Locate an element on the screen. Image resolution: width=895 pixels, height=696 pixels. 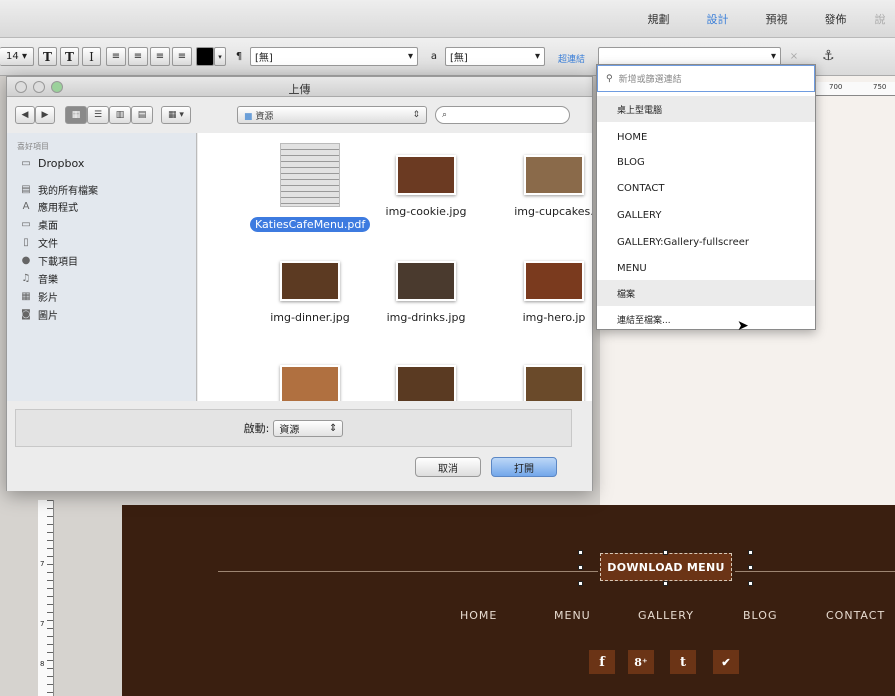
column-view-button: ▥ is located at coordinates (120, 115).